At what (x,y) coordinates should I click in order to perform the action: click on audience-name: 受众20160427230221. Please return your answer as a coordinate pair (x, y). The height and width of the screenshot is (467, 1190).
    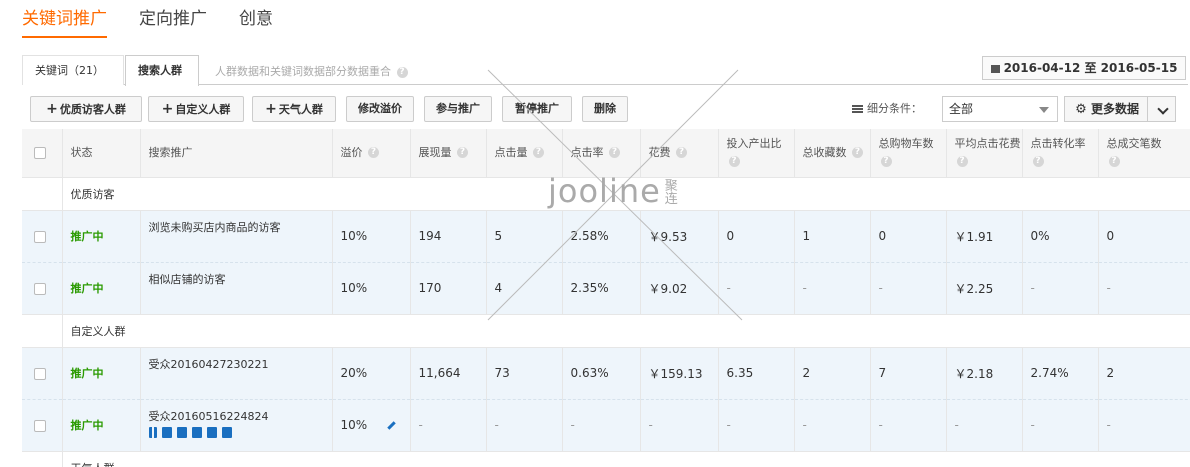
    Looking at the image, I should click on (240, 364).